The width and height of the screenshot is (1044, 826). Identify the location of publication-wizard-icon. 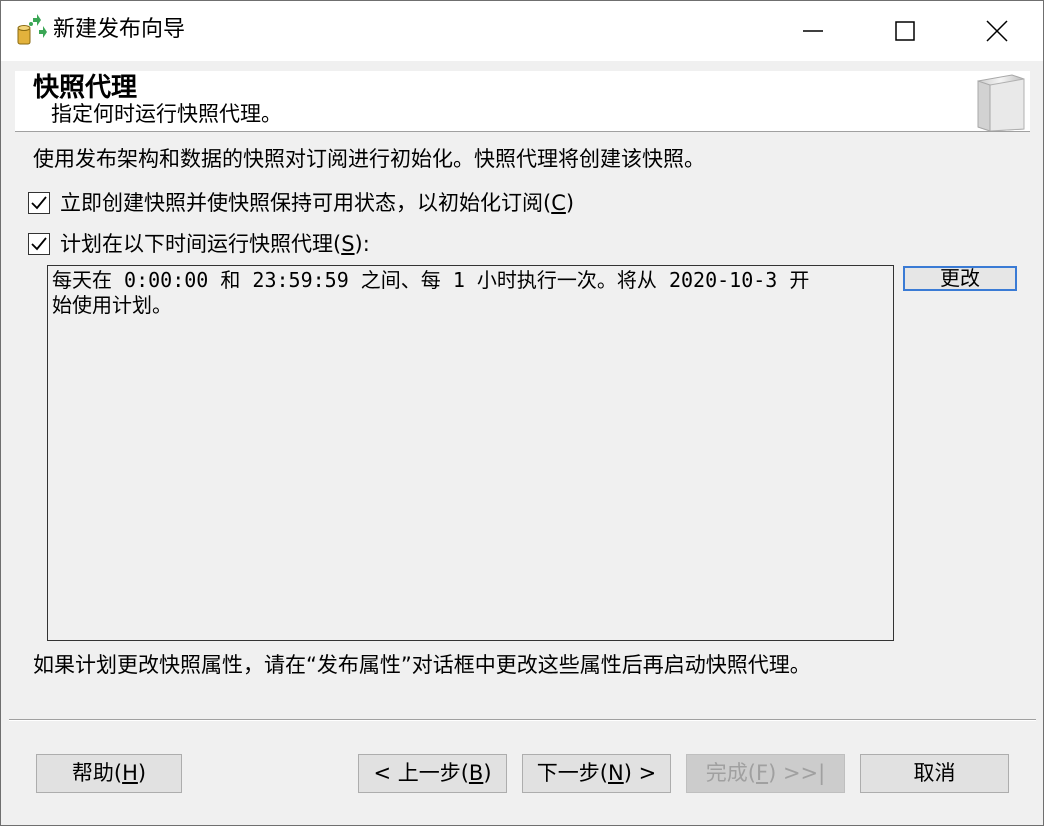
(32, 29).